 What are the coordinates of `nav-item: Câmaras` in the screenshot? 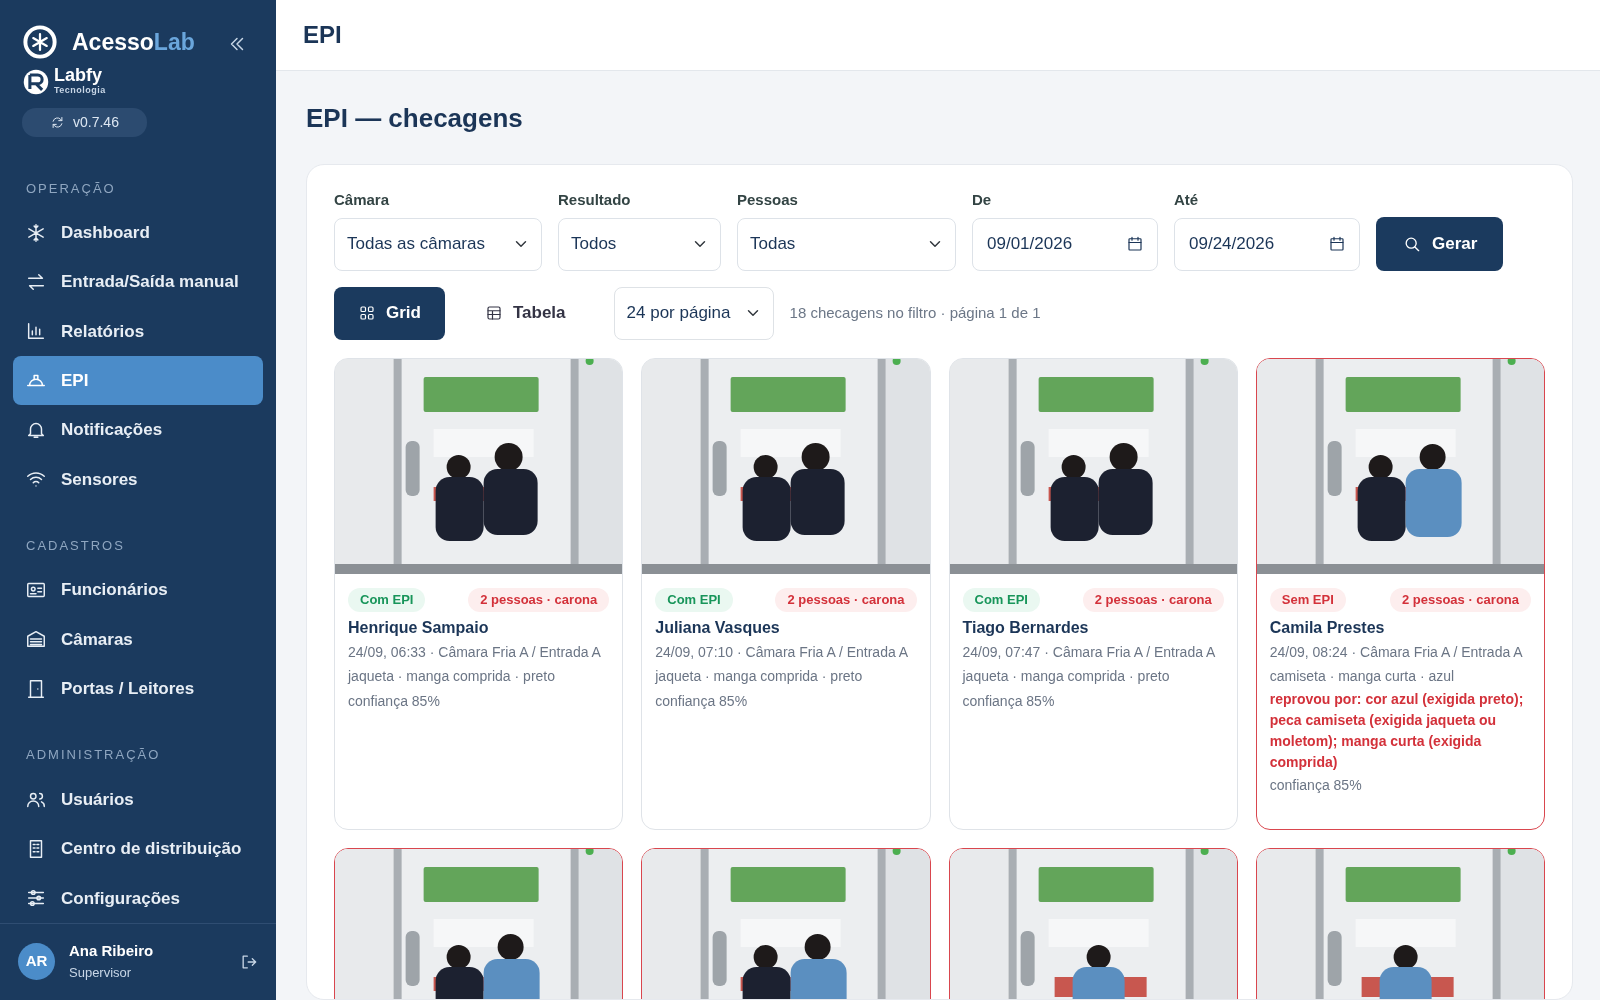 It's located at (138, 639).